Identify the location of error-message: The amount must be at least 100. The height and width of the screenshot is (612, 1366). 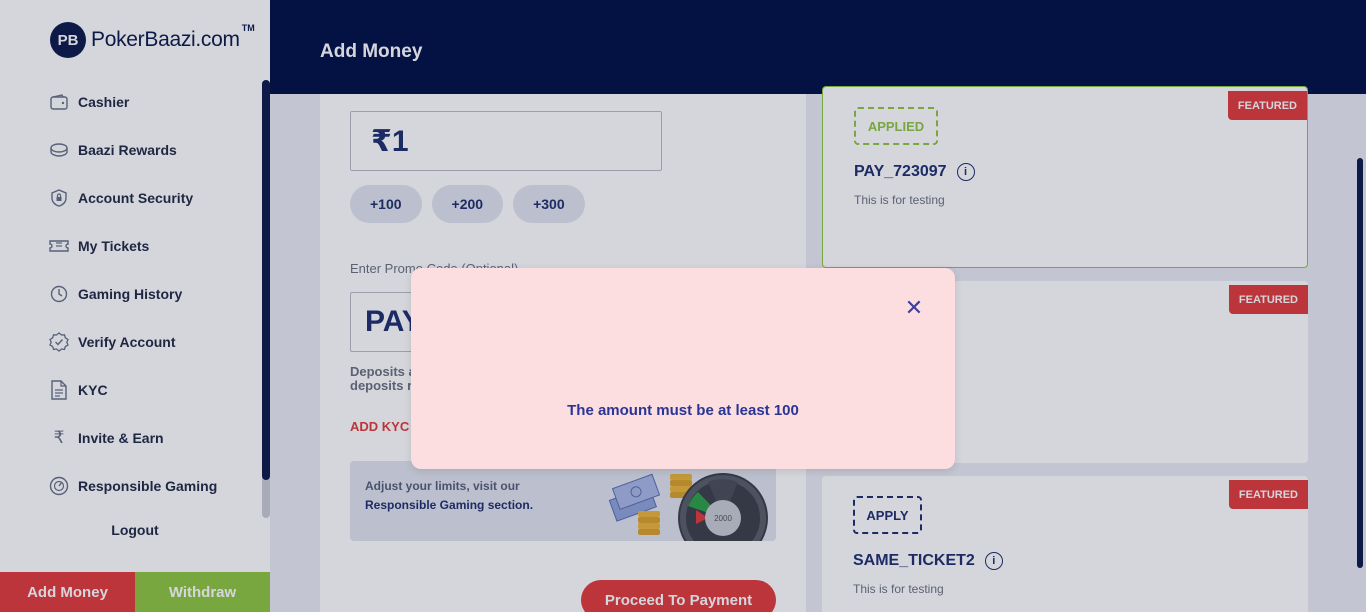
(683, 410).